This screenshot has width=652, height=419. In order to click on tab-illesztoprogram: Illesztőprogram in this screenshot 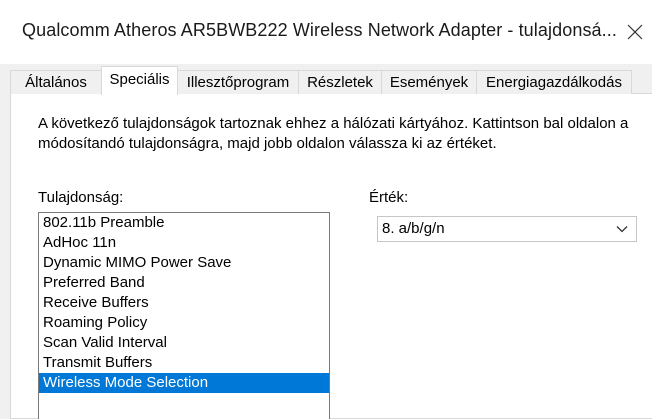, I will do `click(238, 82)`.